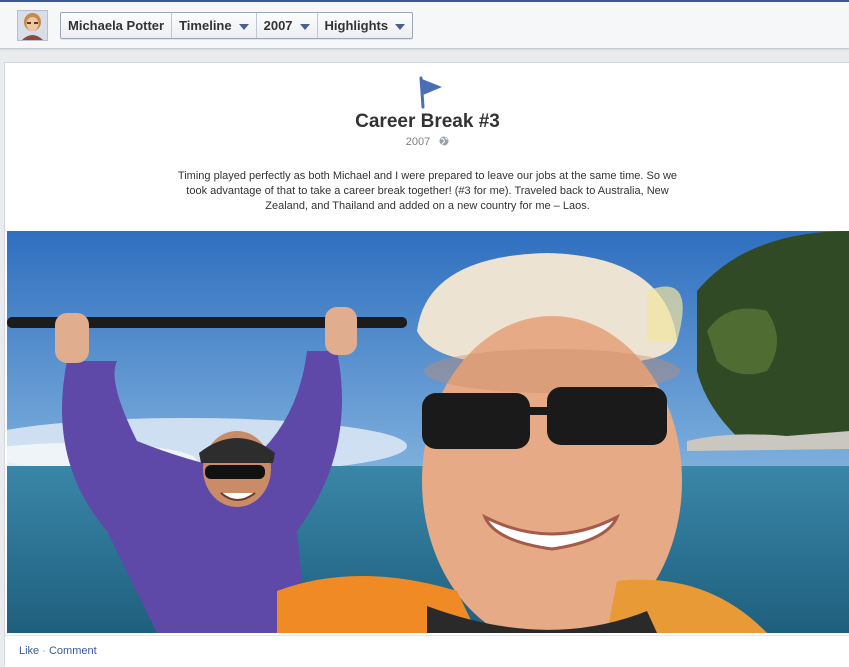  What do you see at coordinates (73, 651) in the screenshot?
I see `comment-link: Comment` at bounding box center [73, 651].